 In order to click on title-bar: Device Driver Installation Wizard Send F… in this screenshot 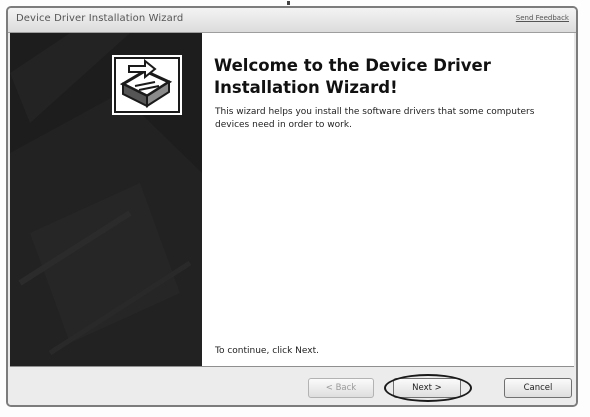, I will do `click(292, 20)`.